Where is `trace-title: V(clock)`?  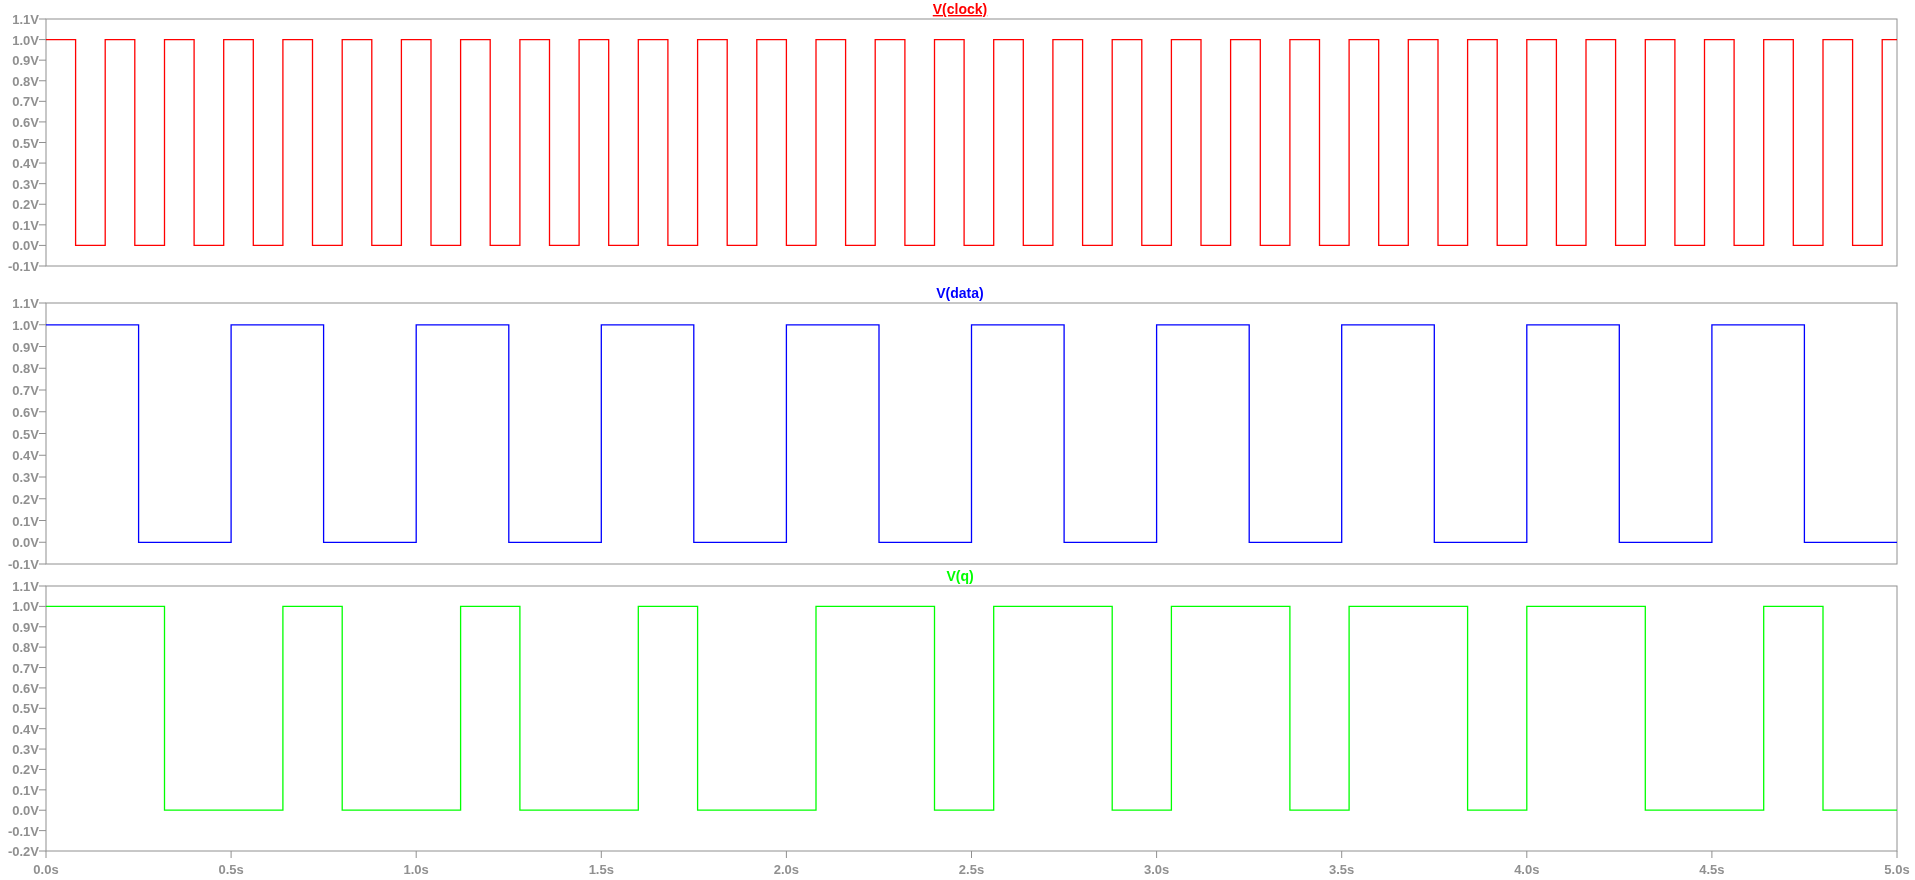 trace-title: V(clock) is located at coordinates (960, 9).